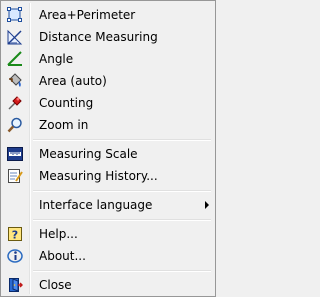 The height and width of the screenshot is (297, 320). I want to click on menu-item-measuring-scale: Measuring Scale, so click(108, 154).